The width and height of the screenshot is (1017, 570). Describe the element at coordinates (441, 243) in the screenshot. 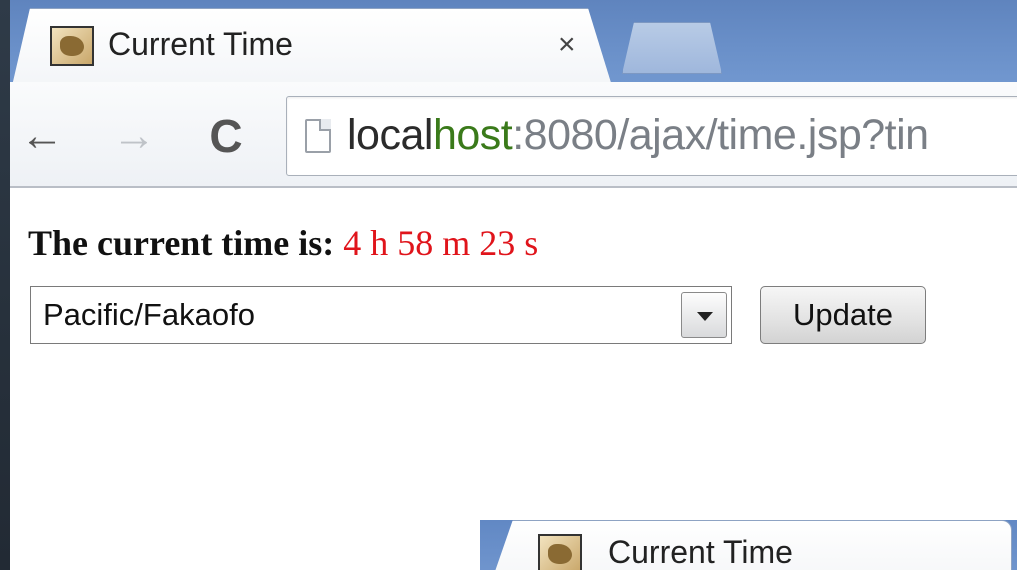

I see `time-value: 4 h 58 m 23 s` at that location.